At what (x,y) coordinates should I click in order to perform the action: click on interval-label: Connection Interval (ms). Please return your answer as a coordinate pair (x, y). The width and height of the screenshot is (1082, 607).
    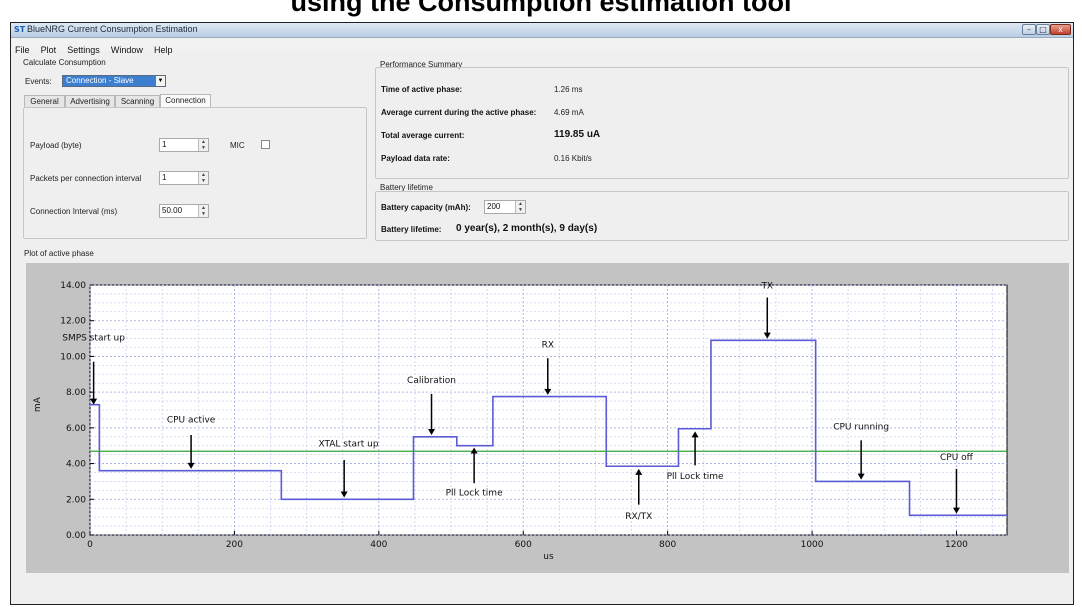
    Looking at the image, I should click on (74, 211).